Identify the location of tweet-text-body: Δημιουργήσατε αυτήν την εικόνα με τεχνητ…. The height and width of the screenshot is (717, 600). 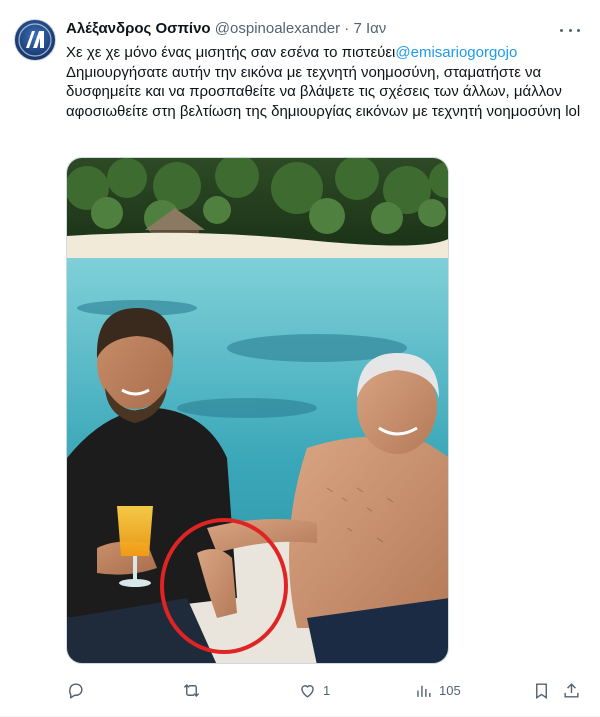
(323, 91).